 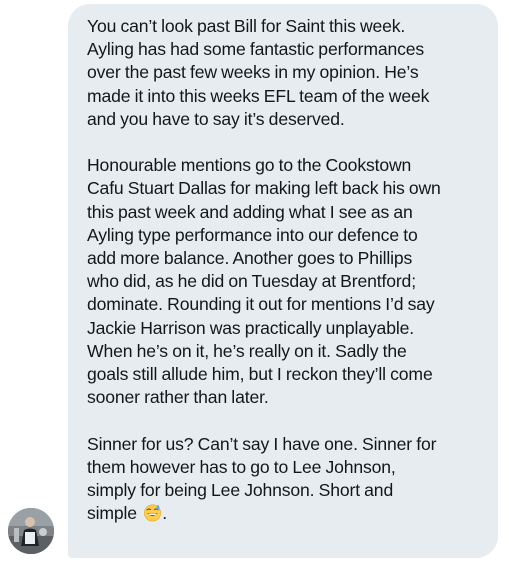 What do you see at coordinates (153, 513) in the screenshot?
I see `grinning-face-with-sweat-emoji` at bounding box center [153, 513].